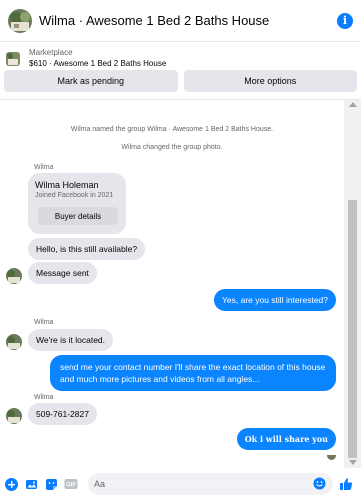 The width and height of the screenshot is (361, 500). I want to click on group-avatar, so click(20, 20).